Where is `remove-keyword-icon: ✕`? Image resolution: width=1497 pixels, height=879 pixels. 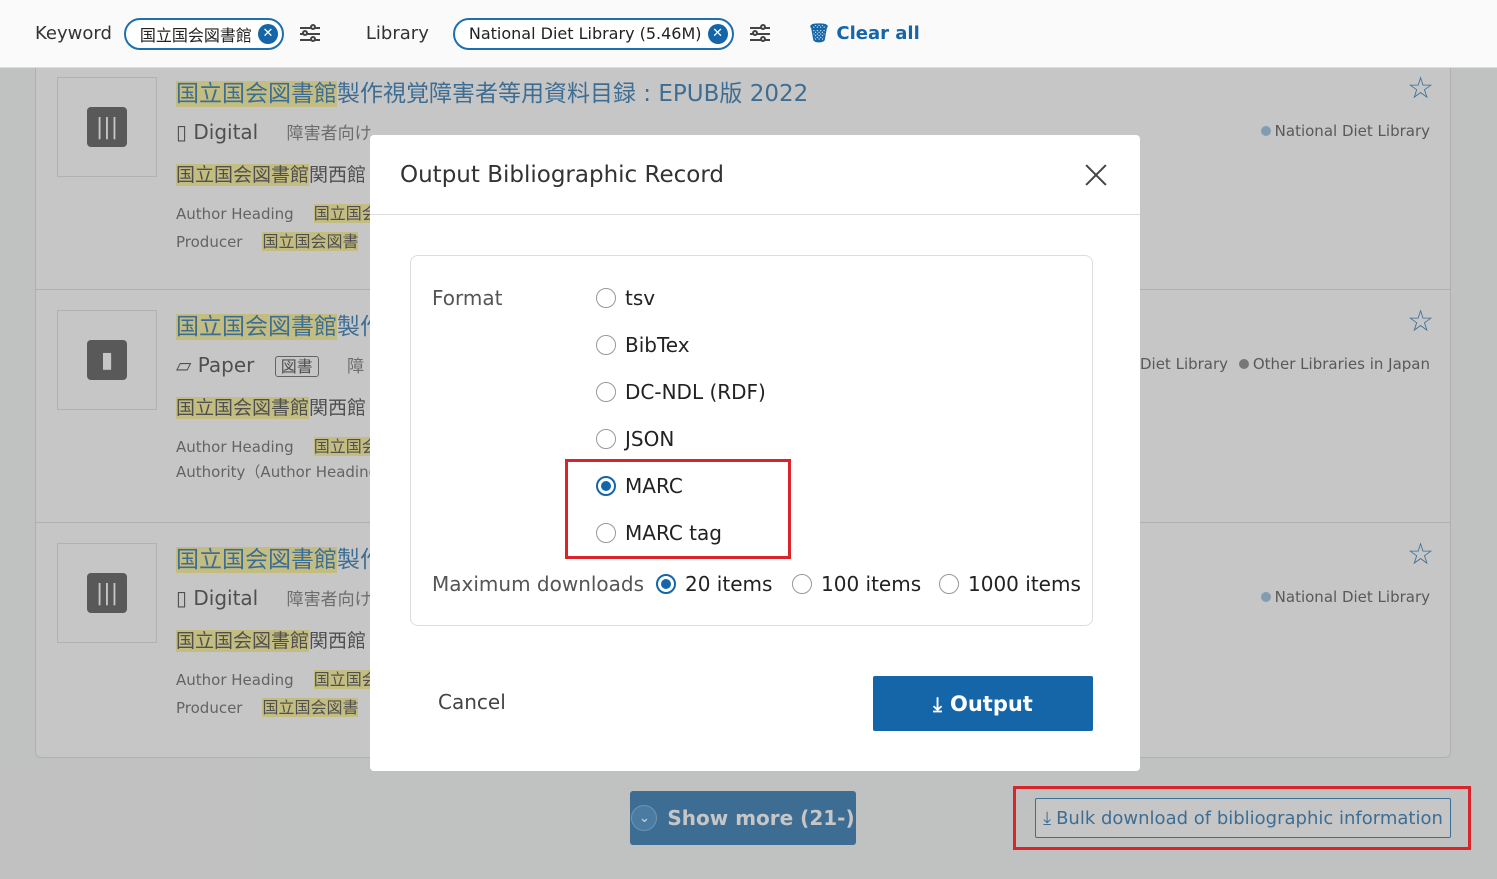 remove-keyword-icon: ✕ is located at coordinates (267, 33).